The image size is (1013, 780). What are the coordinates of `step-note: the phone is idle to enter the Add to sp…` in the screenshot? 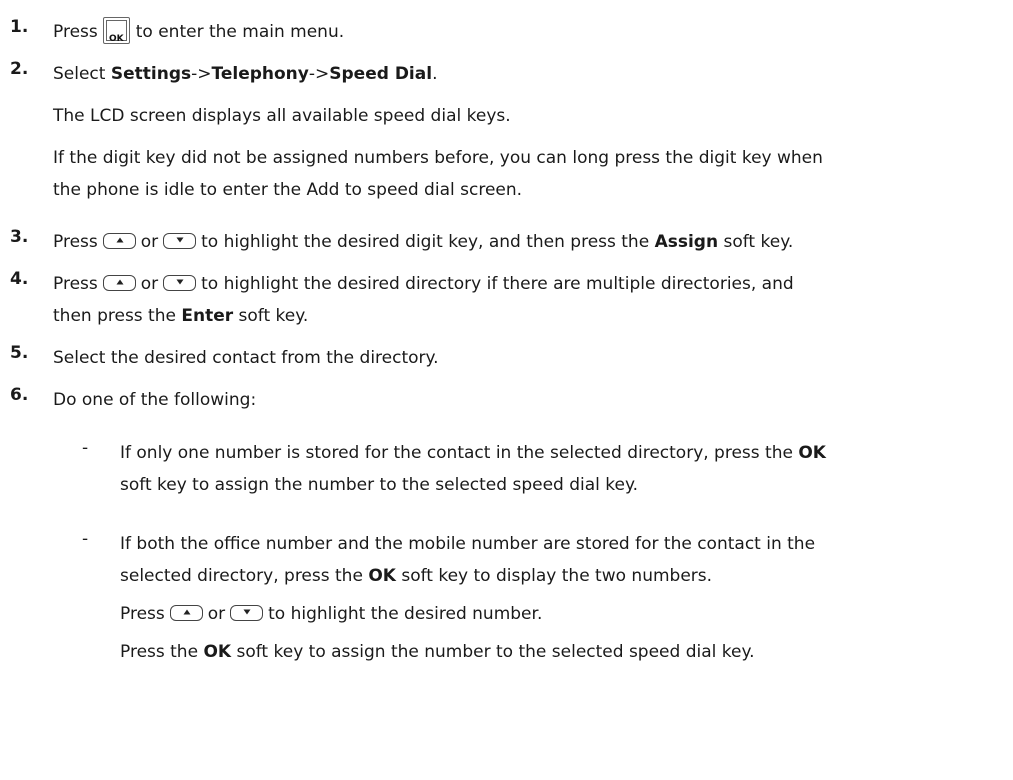 It's located at (288, 190).